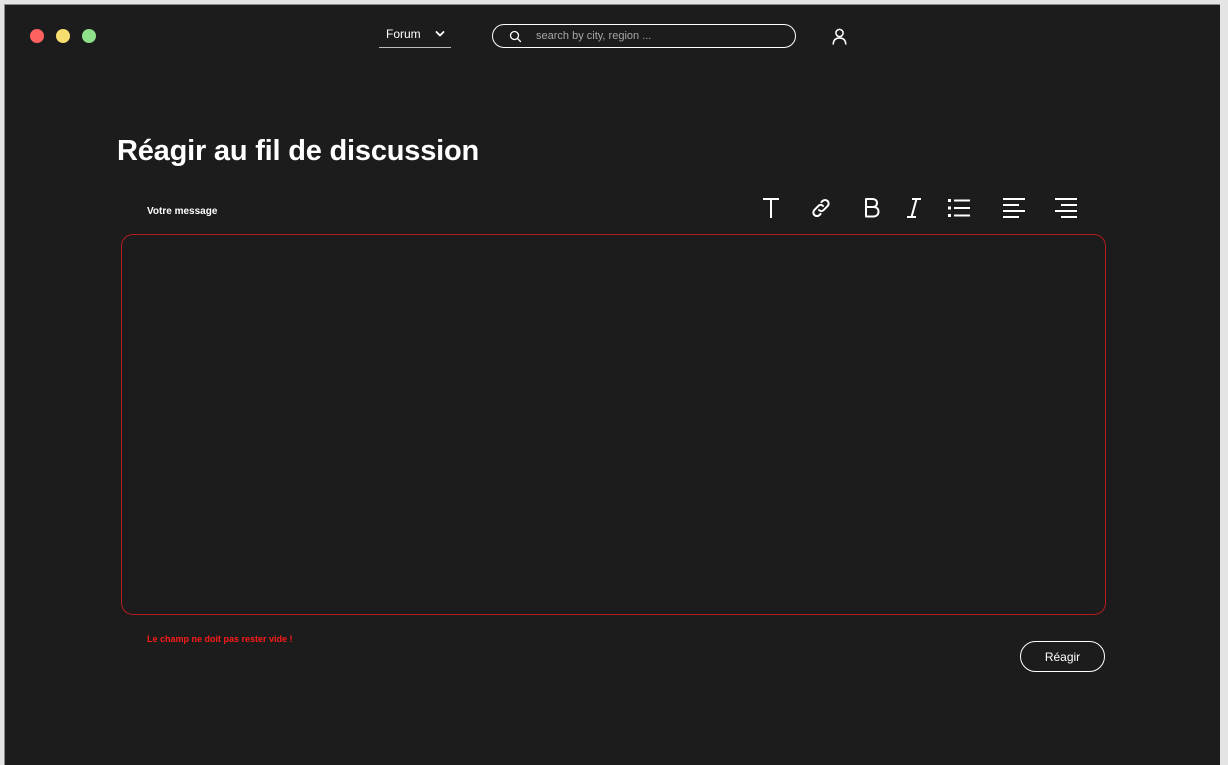 This screenshot has height=765, width=1228. What do you see at coordinates (63, 36) in the screenshot?
I see `window-minimize-button` at bounding box center [63, 36].